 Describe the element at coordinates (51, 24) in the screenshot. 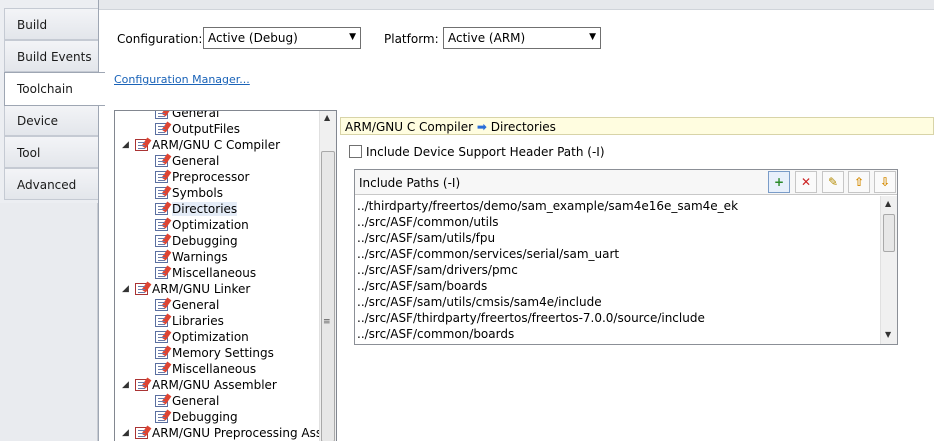

I see `tab-build: Build` at that location.